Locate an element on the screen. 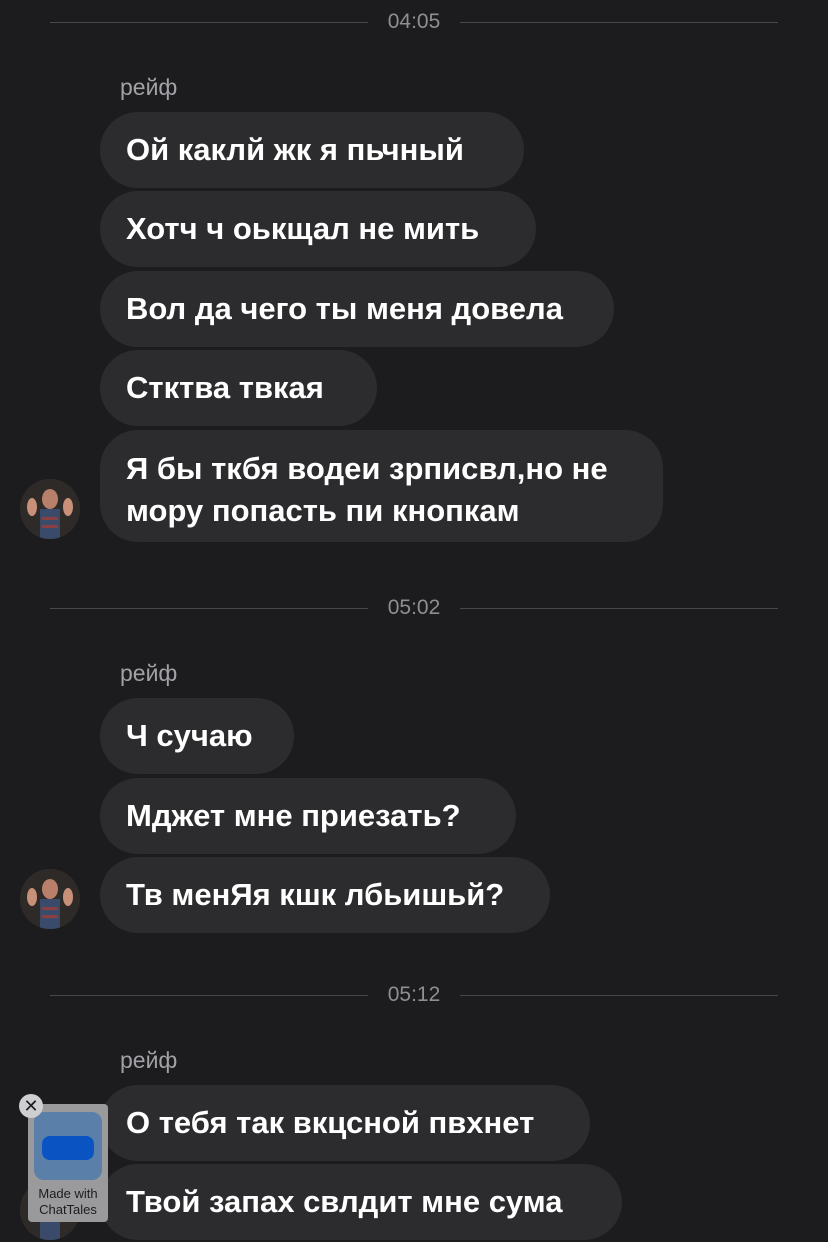 Image resolution: width=828 pixels, height=1242 pixels. message-bubble: Ой каклй жк я пьчный is located at coordinates (312, 150).